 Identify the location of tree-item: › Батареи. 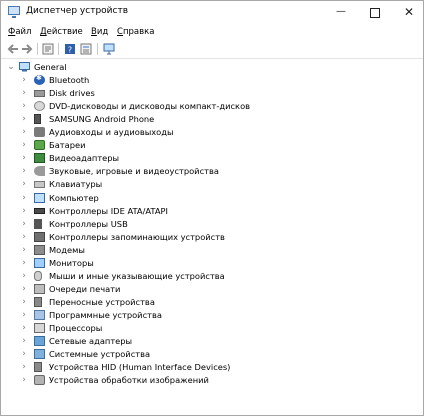
(212, 145).